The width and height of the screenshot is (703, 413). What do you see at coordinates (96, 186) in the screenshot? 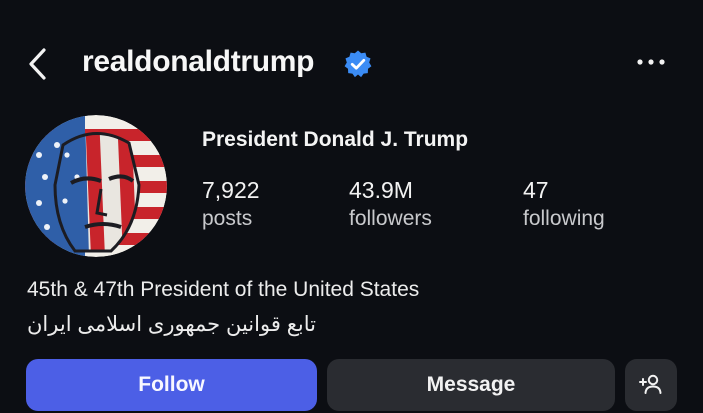
I see `avatar` at bounding box center [96, 186].